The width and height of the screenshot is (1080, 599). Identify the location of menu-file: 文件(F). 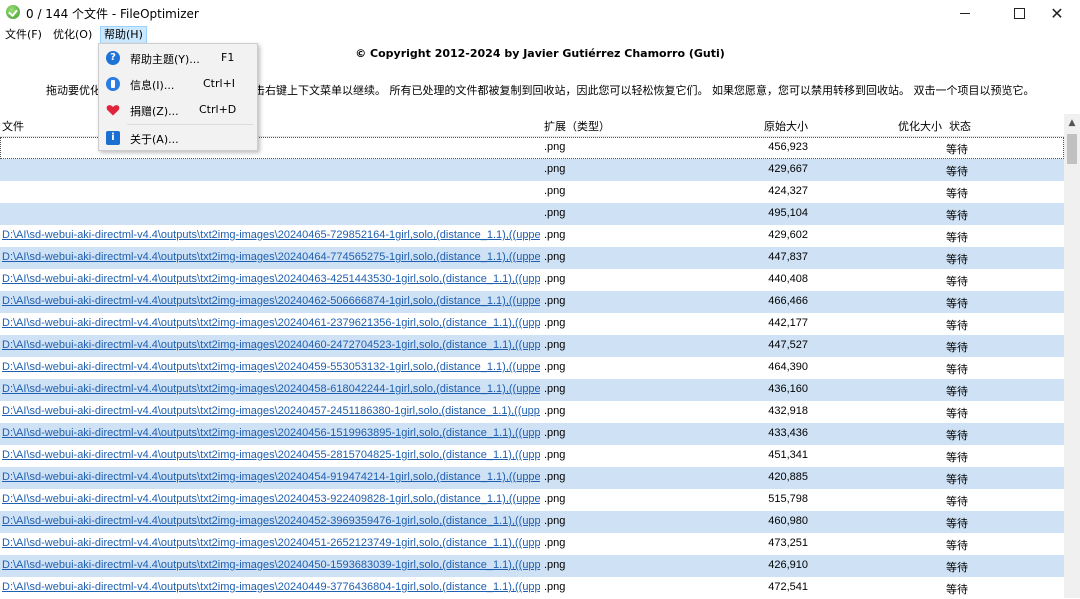
(23, 35).